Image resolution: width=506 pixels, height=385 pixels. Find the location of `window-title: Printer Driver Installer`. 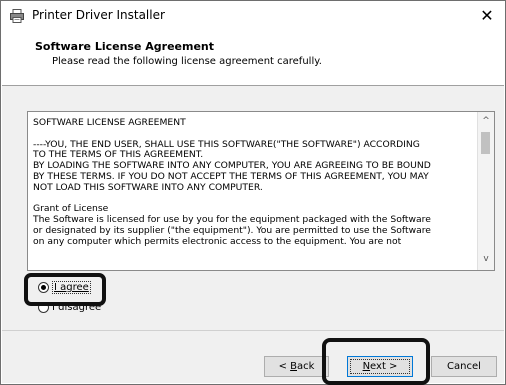

window-title: Printer Driver Installer is located at coordinates (98, 15).